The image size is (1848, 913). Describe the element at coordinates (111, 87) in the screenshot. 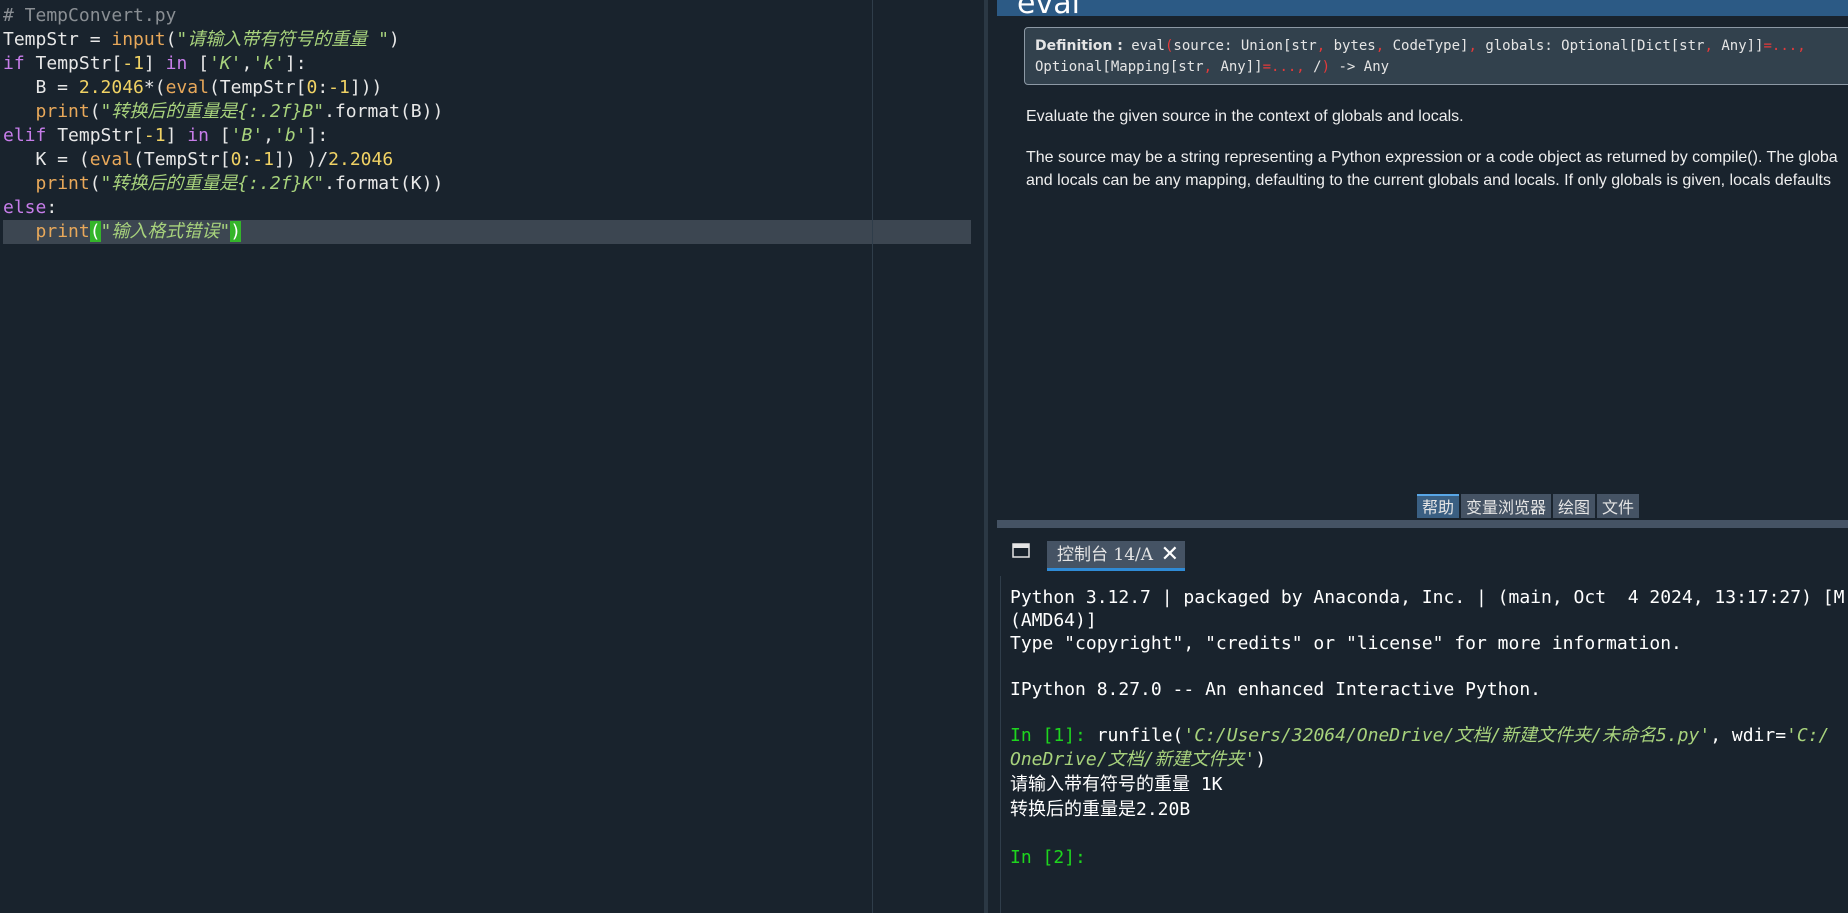

I see `code-token: 2.2046` at that location.